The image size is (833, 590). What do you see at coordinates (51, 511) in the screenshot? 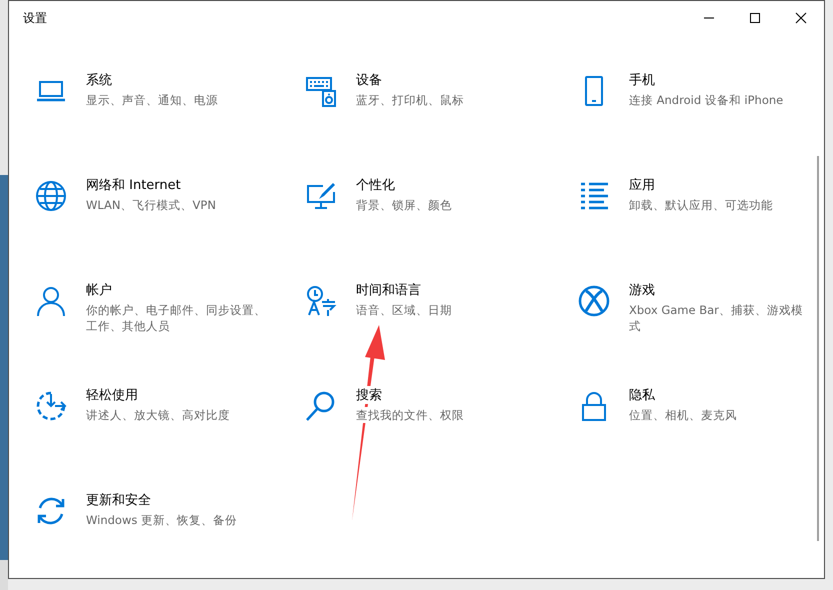
I see `sync-arrows-icon` at bounding box center [51, 511].